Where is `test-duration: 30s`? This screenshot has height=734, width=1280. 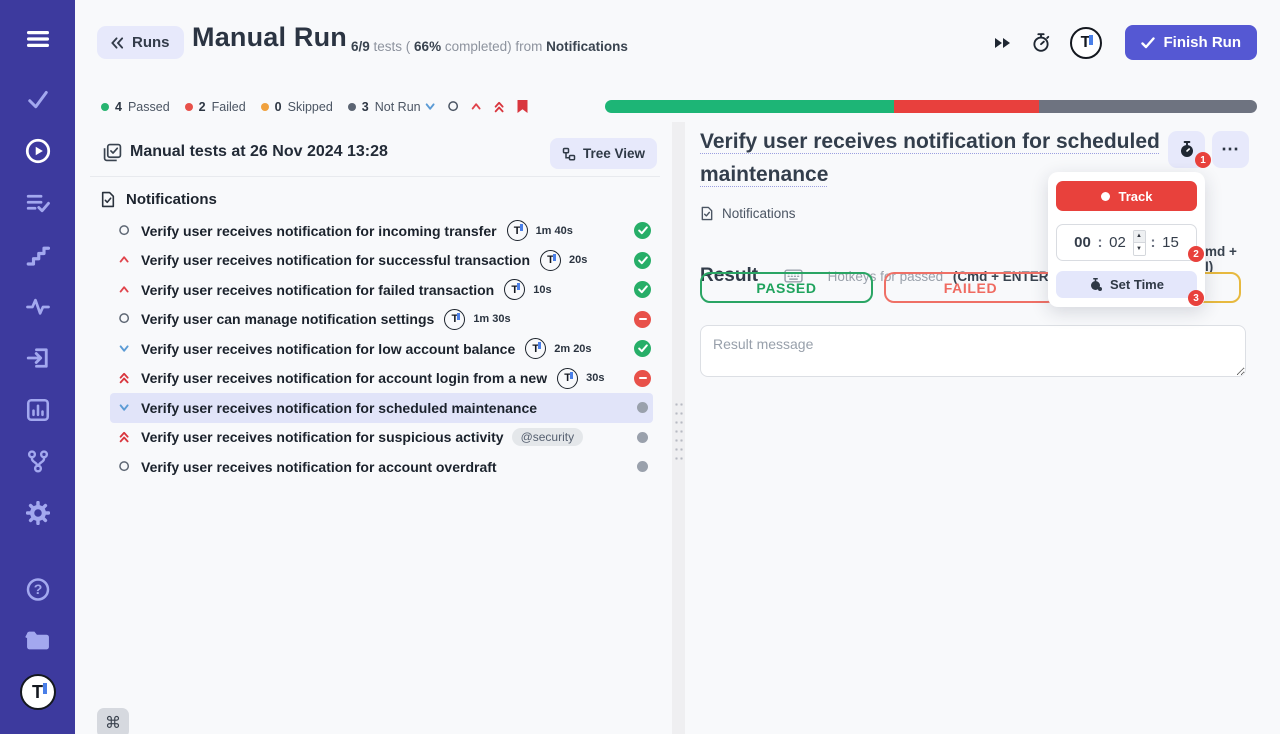
test-duration: 30s is located at coordinates (595, 378).